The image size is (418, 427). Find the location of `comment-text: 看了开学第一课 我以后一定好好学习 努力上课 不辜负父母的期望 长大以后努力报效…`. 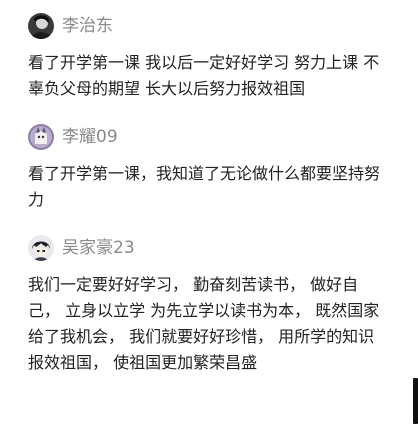

comment-text: 看了开学第一课 我以后一定好好学习 努力上课 不辜负父母的期望 长大以后努力报效… is located at coordinates (204, 75).